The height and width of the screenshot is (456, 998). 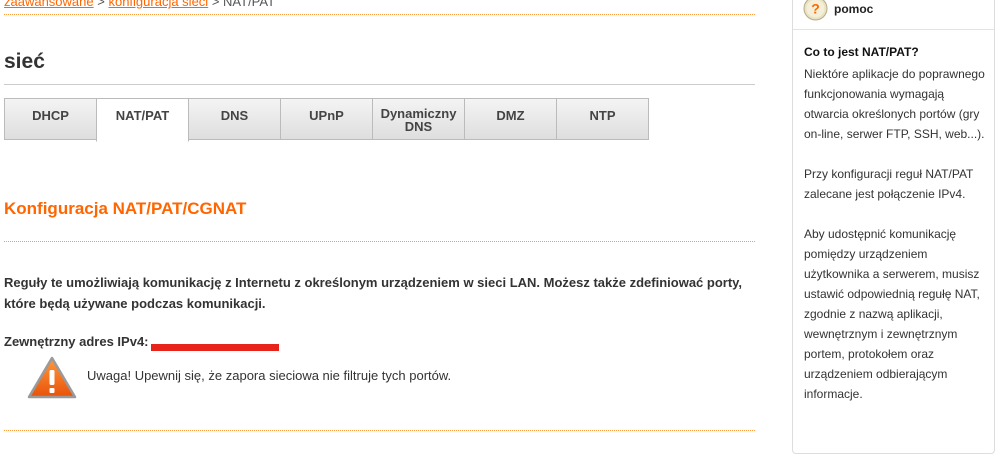 I want to click on tab-label: UPnP, so click(x=326, y=115).